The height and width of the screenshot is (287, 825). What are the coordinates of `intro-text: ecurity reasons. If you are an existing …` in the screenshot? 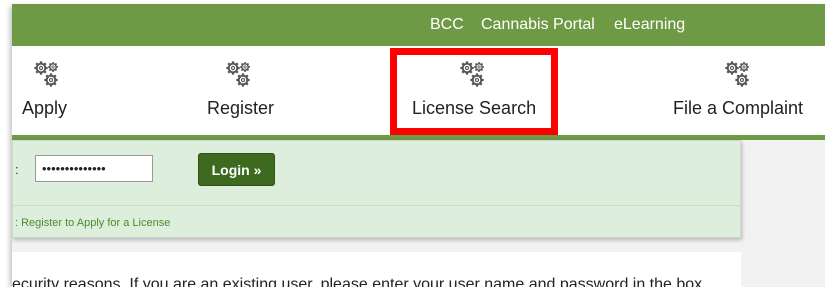 It's located at (357, 281).